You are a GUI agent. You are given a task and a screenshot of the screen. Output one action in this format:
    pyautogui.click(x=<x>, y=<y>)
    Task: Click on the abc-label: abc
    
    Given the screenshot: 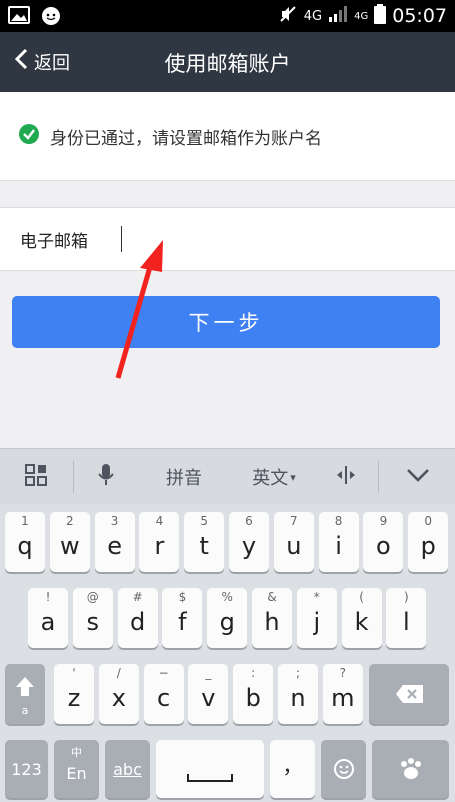 What is the action you would take?
    pyautogui.click(x=127, y=769)
    